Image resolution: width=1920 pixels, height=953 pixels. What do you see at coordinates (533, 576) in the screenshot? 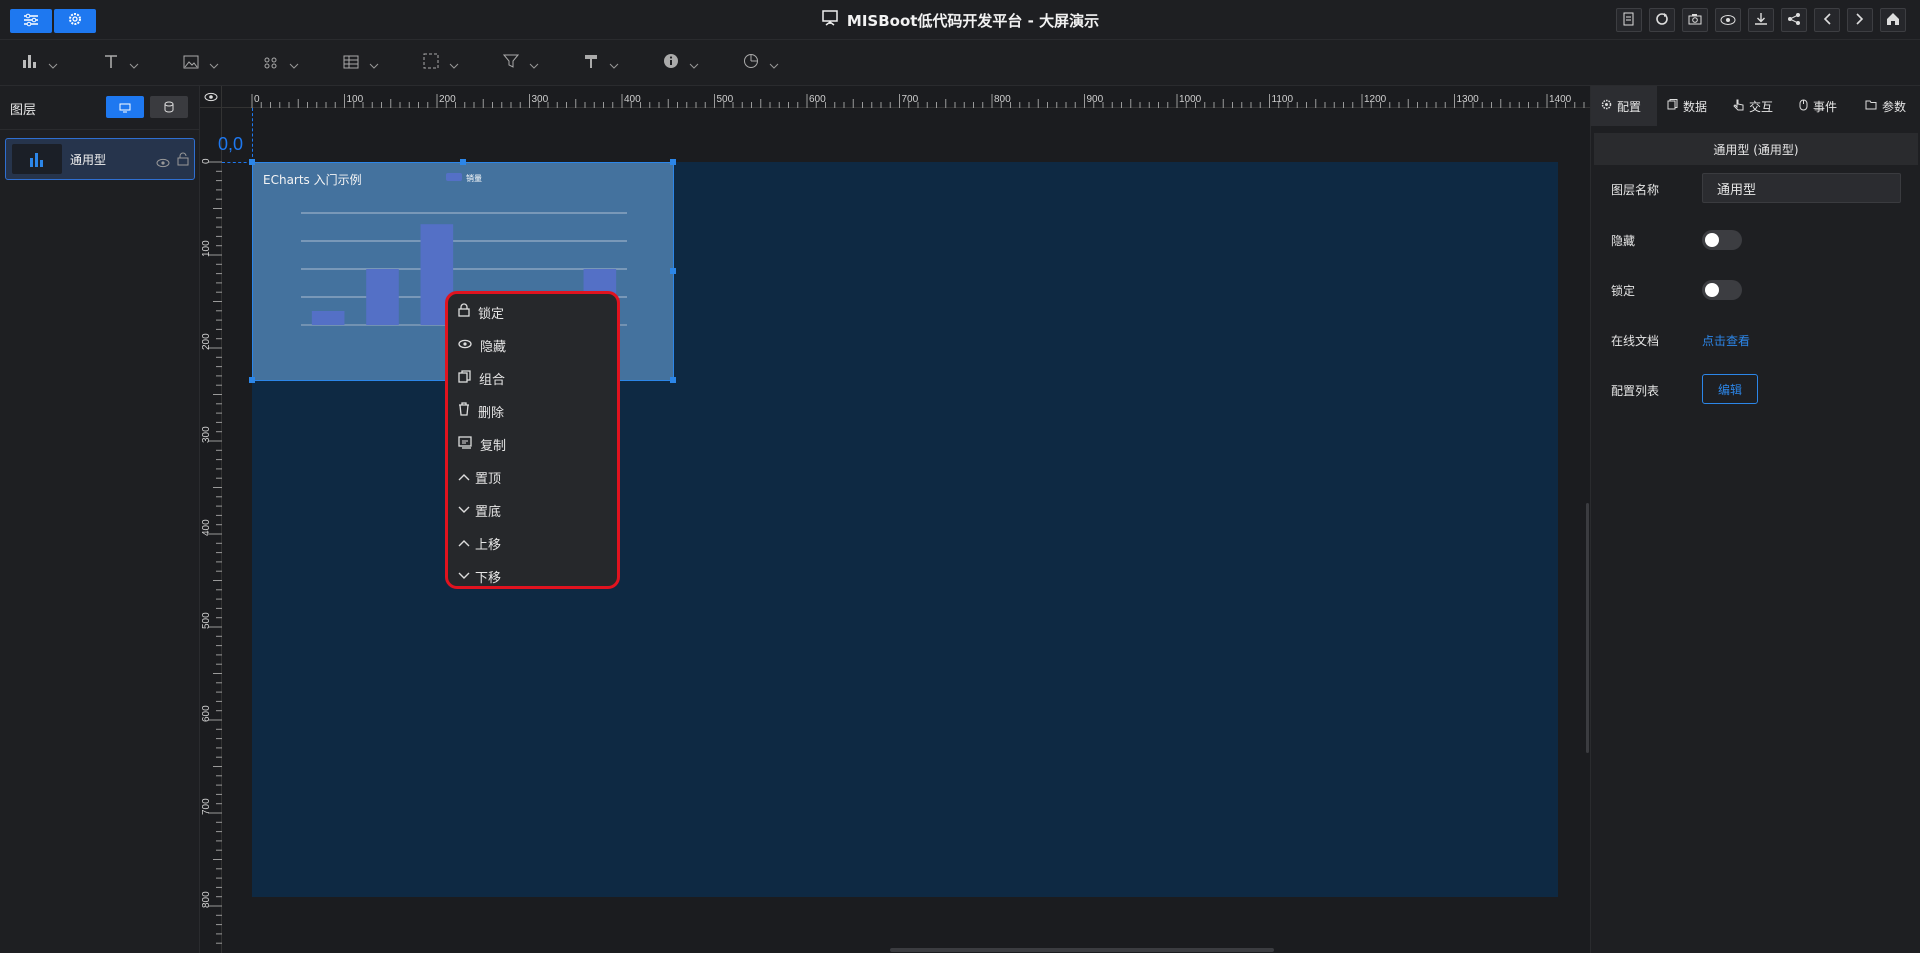
I see `menu-item-move-down: 下移` at bounding box center [533, 576].